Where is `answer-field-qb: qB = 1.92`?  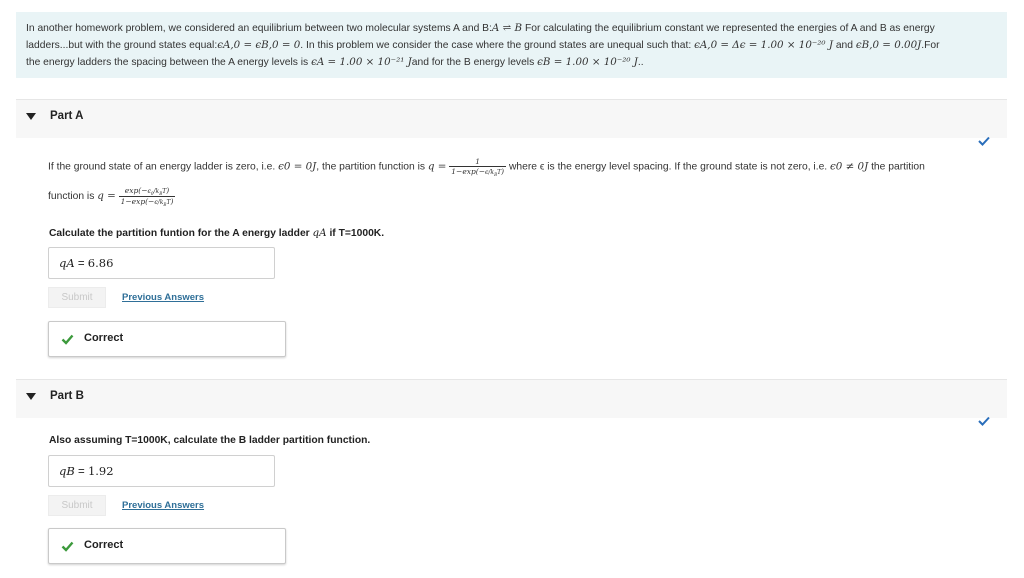
answer-field-qb: qB = 1.92 is located at coordinates (161, 471).